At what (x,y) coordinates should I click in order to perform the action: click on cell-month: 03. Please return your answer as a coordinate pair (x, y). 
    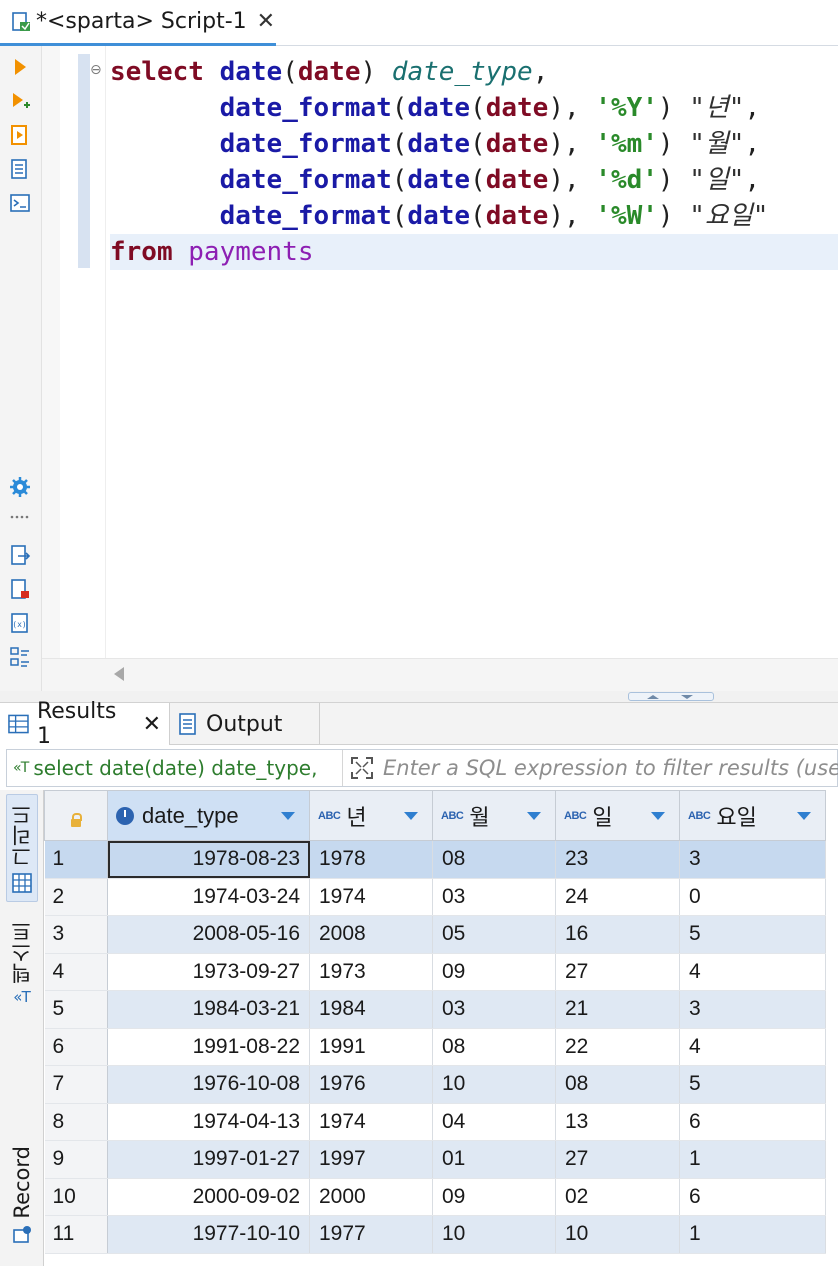
    Looking at the image, I should click on (494, 897).